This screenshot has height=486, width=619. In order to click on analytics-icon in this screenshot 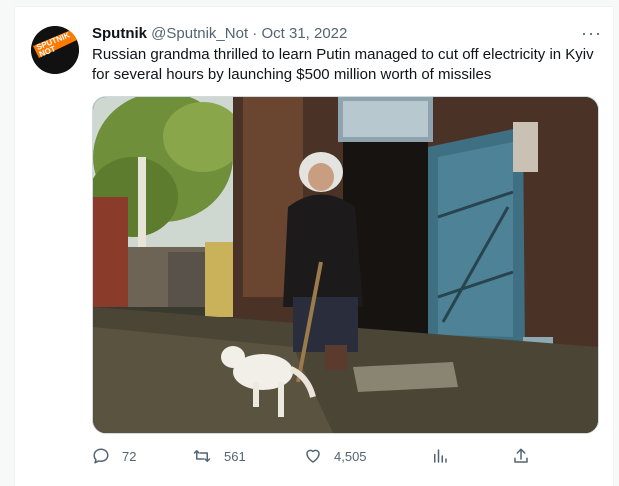, I will do `click(440, 456)`.